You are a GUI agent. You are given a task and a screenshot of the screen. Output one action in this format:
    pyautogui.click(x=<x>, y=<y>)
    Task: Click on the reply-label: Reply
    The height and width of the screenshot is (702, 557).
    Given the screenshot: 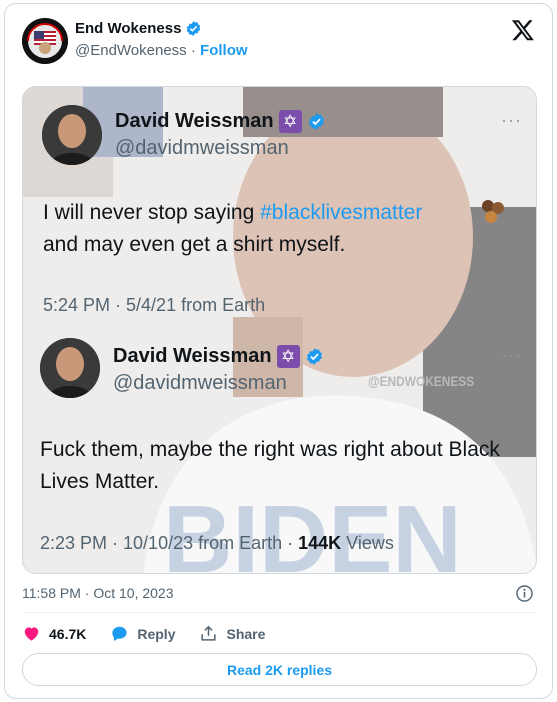 What is the action you would take?
    pyautogui.click(x=156, y=633)
    